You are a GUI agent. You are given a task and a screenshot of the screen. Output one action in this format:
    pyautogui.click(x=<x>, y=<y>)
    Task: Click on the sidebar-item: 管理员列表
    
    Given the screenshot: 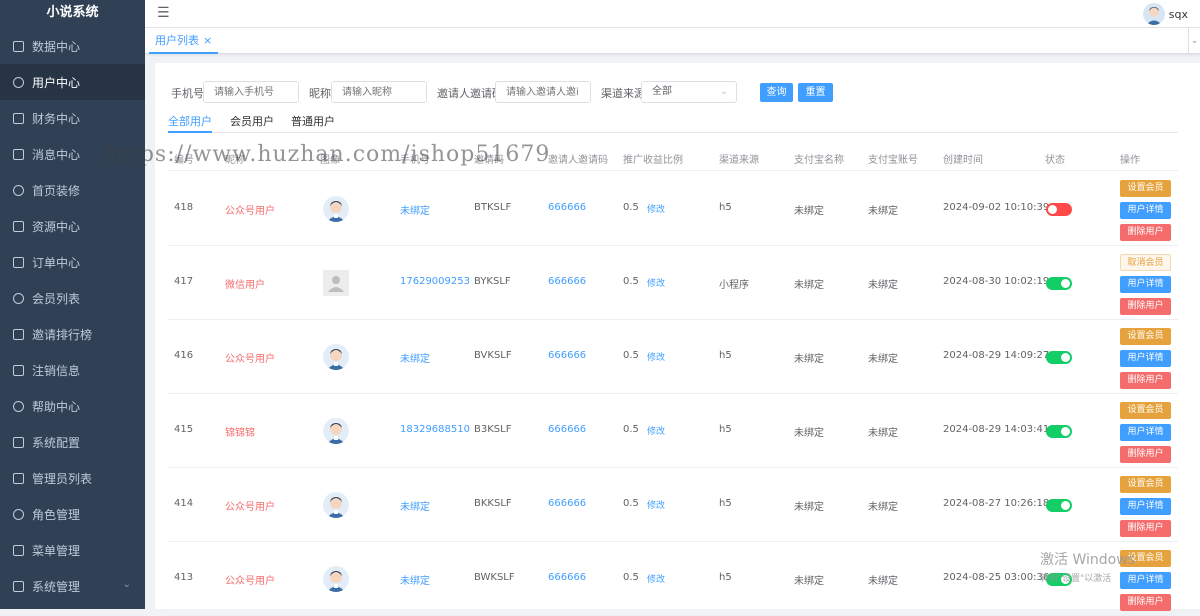 What is the action you would take?
    pyautogui.click(x=72, y=478)
    